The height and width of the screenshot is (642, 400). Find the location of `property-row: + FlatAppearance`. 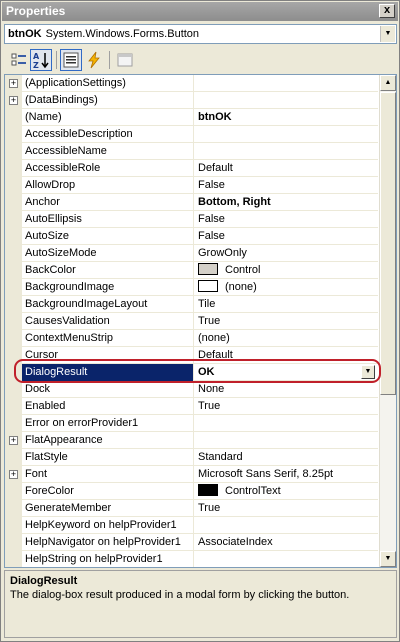

property-row: + FlatAppearance is located at coordinates (191, 440).